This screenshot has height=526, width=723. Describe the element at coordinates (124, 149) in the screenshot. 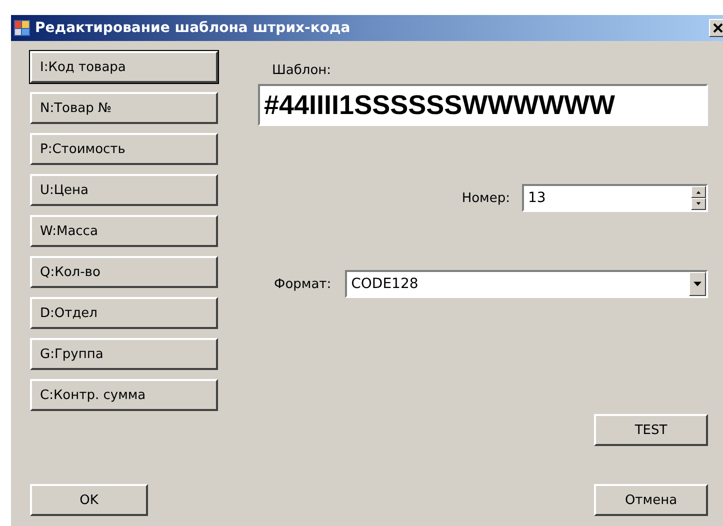

I see `field-button: P:Стоимость` at that location.